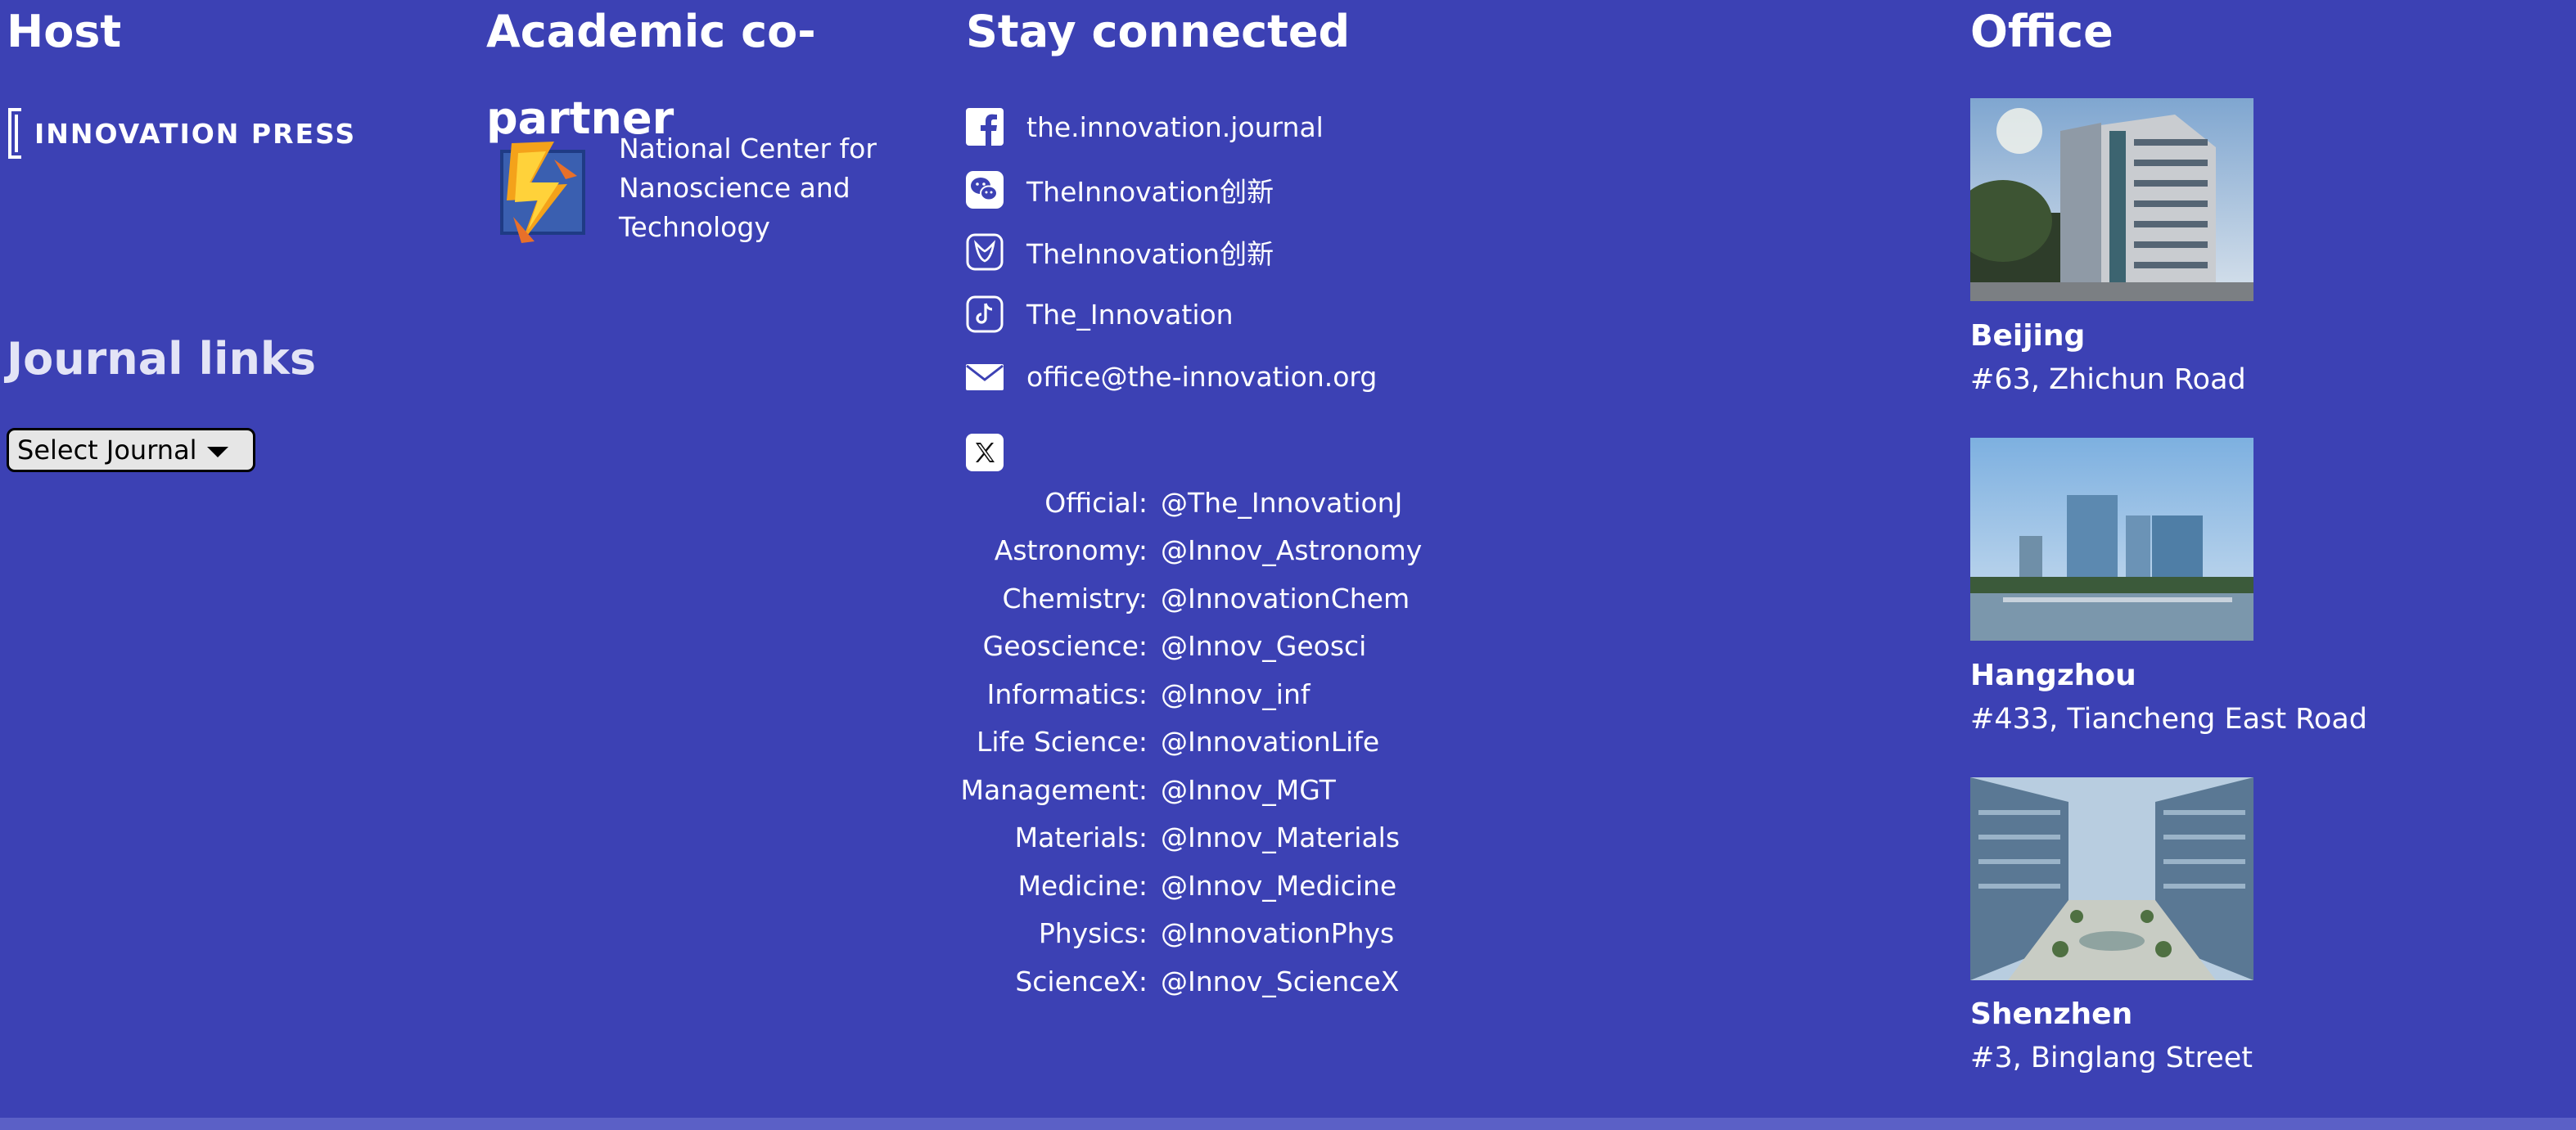 This screenshot has height=1130, width=2576. What do you see at coordinates (542, 193) in the screenshot?
I see `nanoscience-logo` at bounding box center [542, 193].